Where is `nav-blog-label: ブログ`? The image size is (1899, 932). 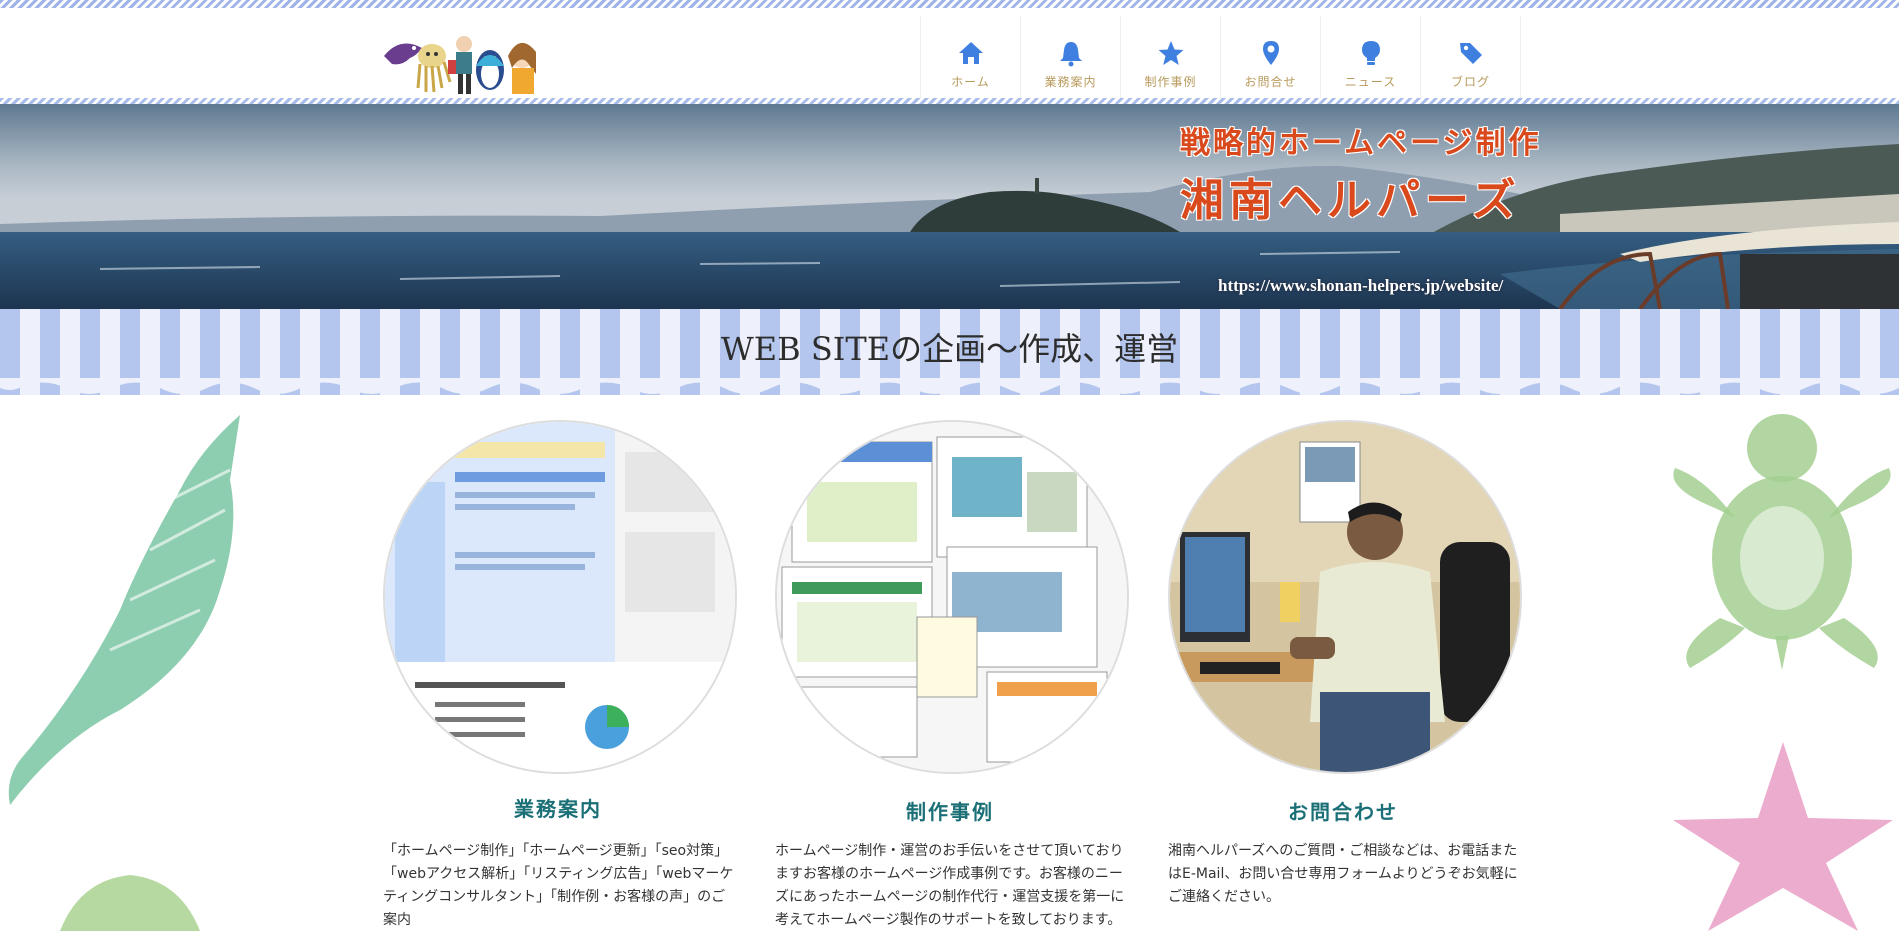 nav-blog-label: ブログ is located at coordinates (1470, 81).